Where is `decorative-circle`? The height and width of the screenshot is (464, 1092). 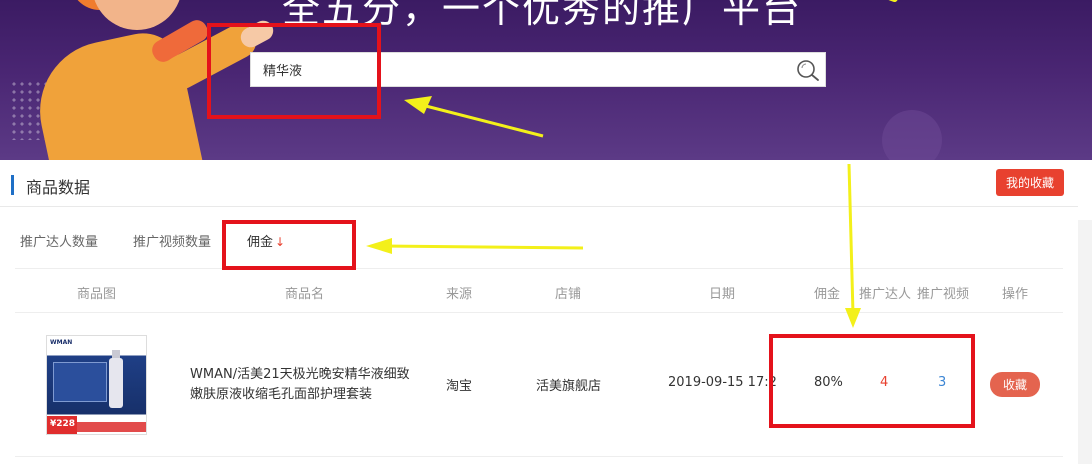
decorative-circle is located at coordinates (912, 135).